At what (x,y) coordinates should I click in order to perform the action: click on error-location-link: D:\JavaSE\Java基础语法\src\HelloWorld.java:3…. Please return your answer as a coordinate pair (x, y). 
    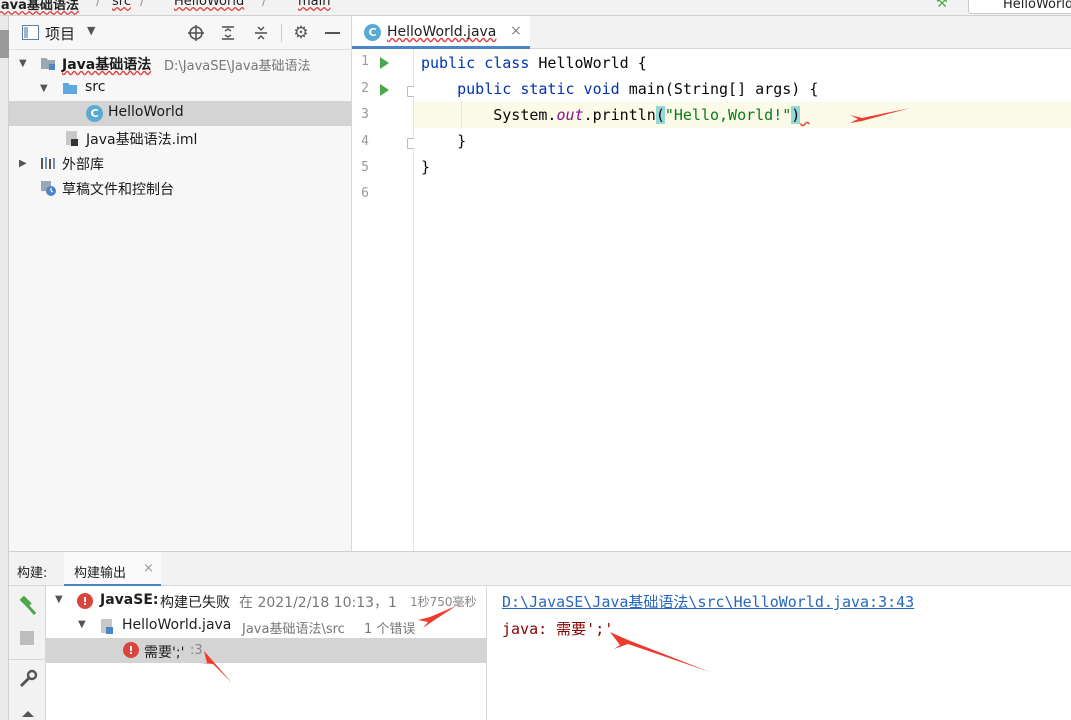
    Looking at the image, I should click on (708, 601).